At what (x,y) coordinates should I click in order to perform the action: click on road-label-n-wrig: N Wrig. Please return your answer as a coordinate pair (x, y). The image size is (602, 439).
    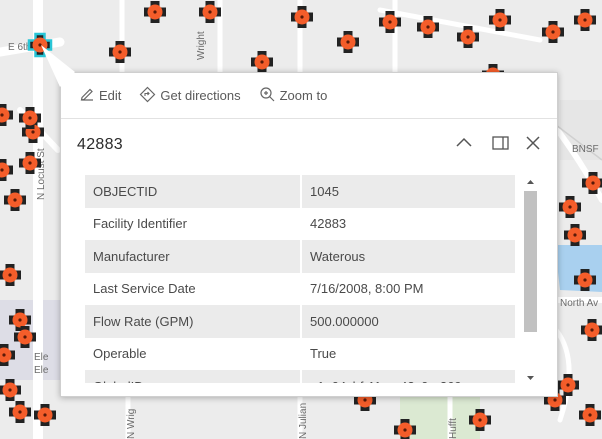
    Looking at the image, I should click on (131, 424).